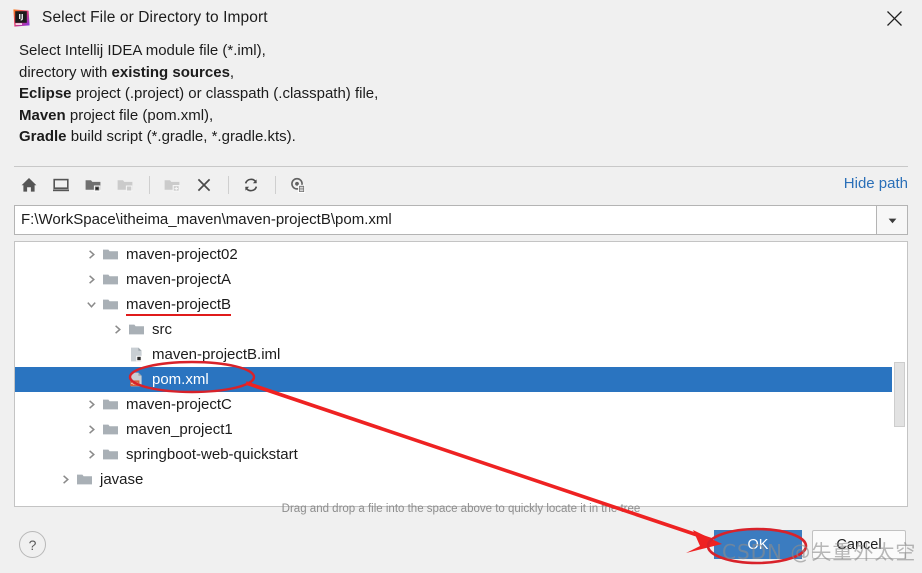 This screenshot has height=573, width=922. Describe the element at coordinates (179, 306) in the screenshot. I see `tree-row-label: maven-projectB` at that location.